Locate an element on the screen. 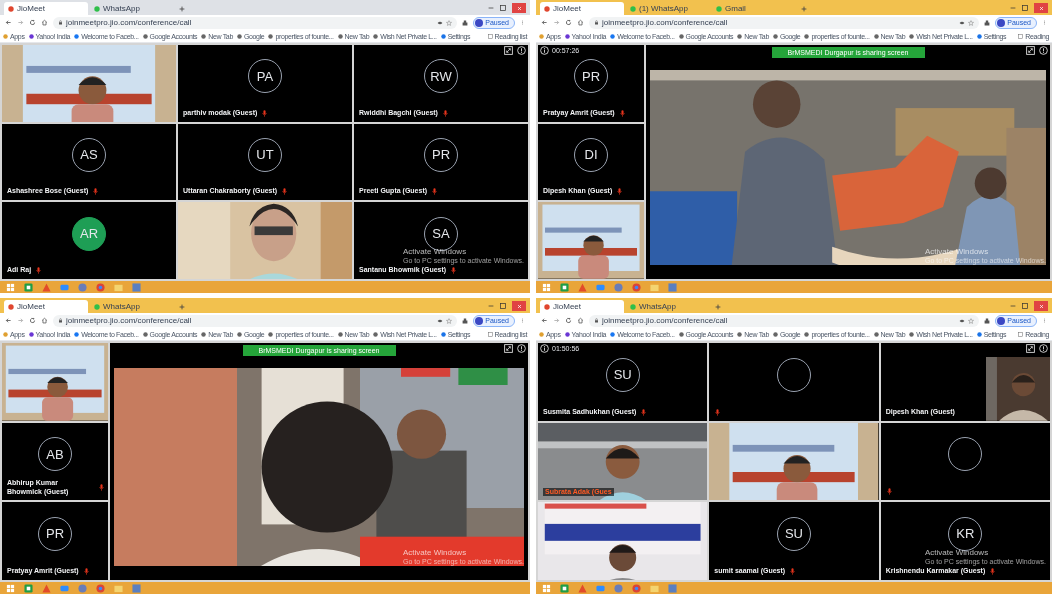  tab-favicon-icon is located at coordinates (547, 8).